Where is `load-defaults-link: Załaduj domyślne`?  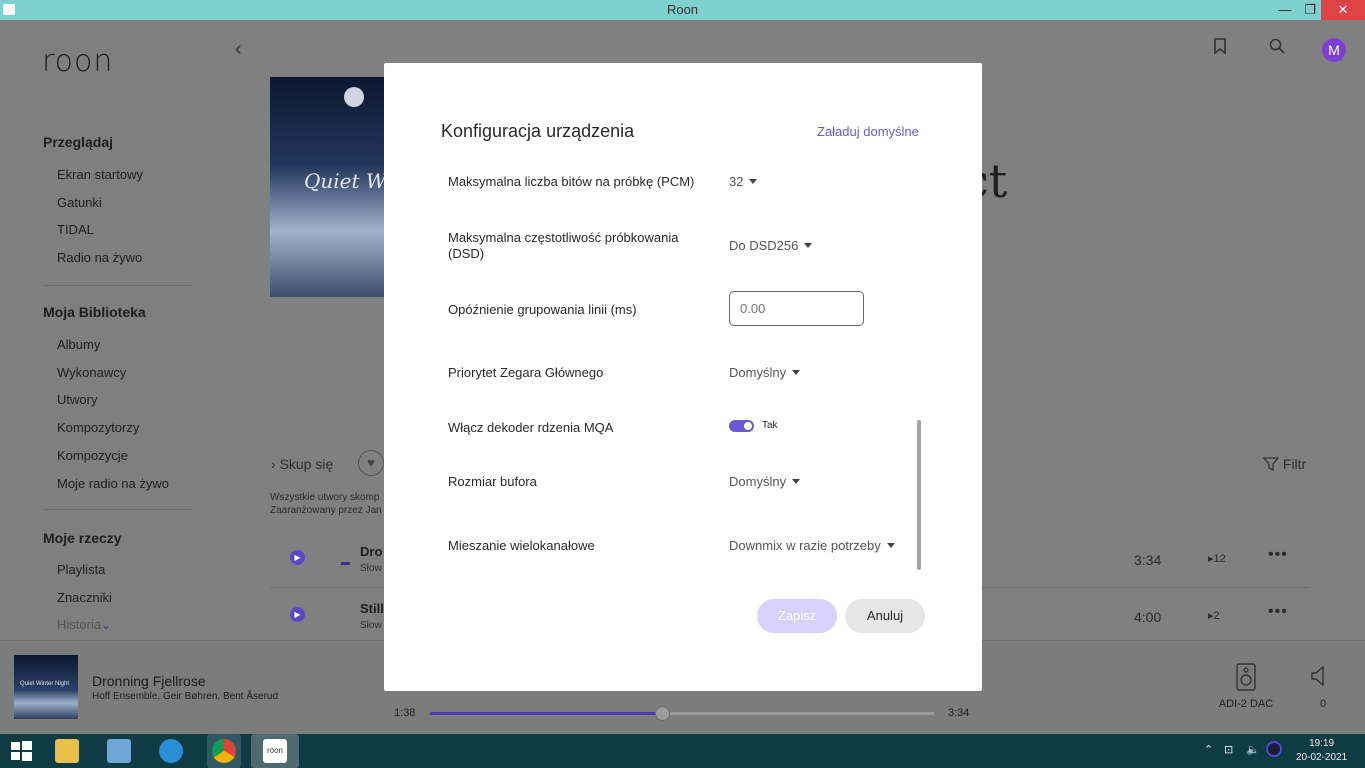
load-defaults-link: Załaduj domyślne is located at coordinates (868, 131).